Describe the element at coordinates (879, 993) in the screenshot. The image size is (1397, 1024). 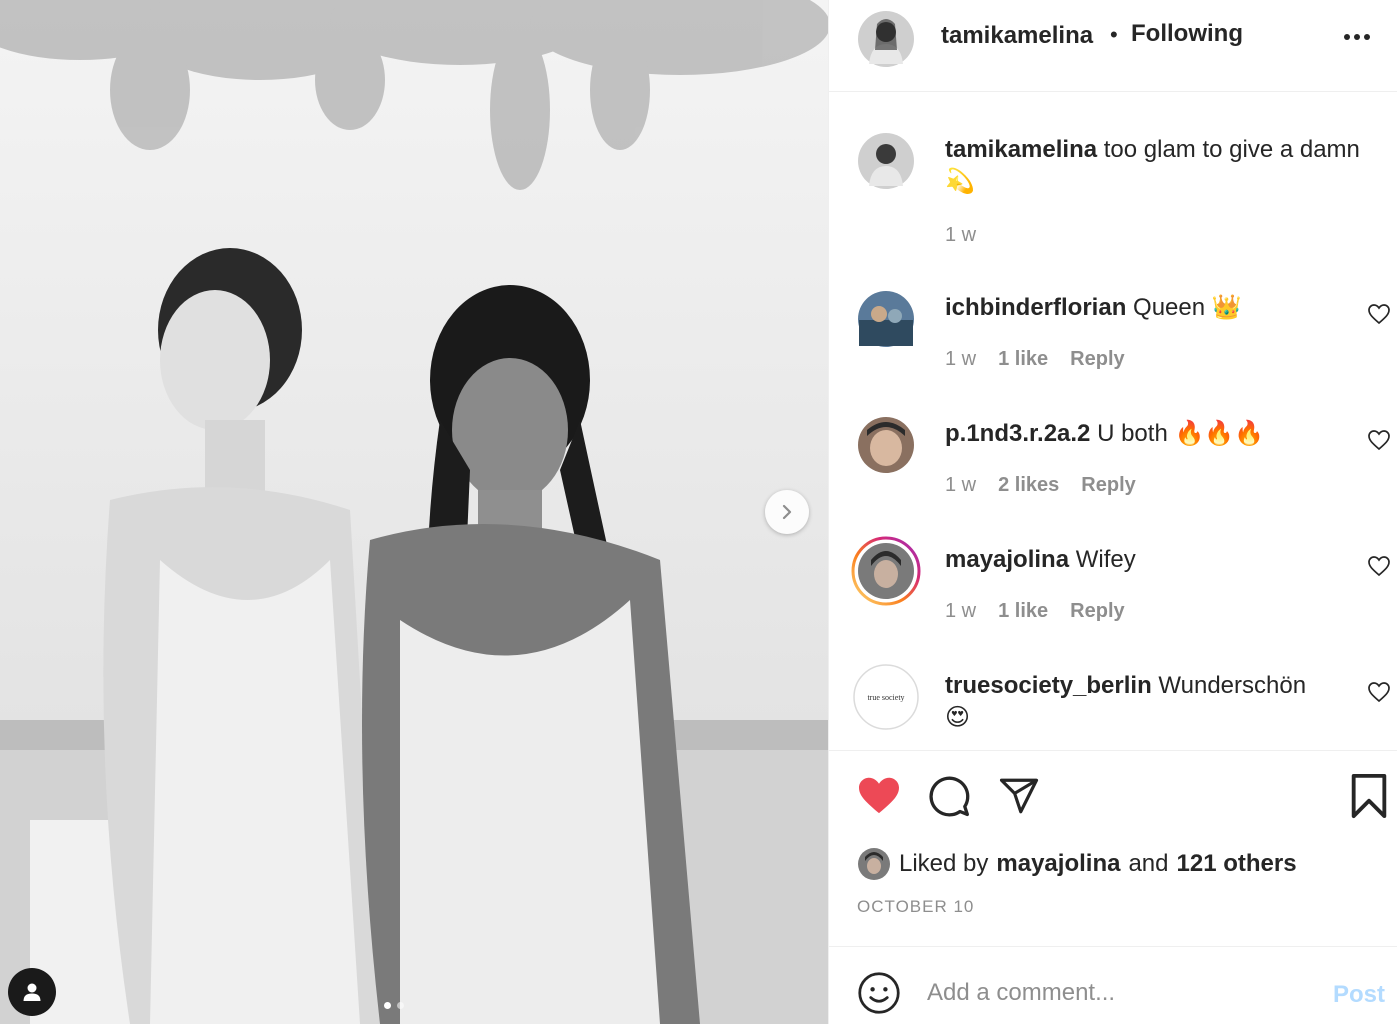
I see `emoji-icon` at that location.